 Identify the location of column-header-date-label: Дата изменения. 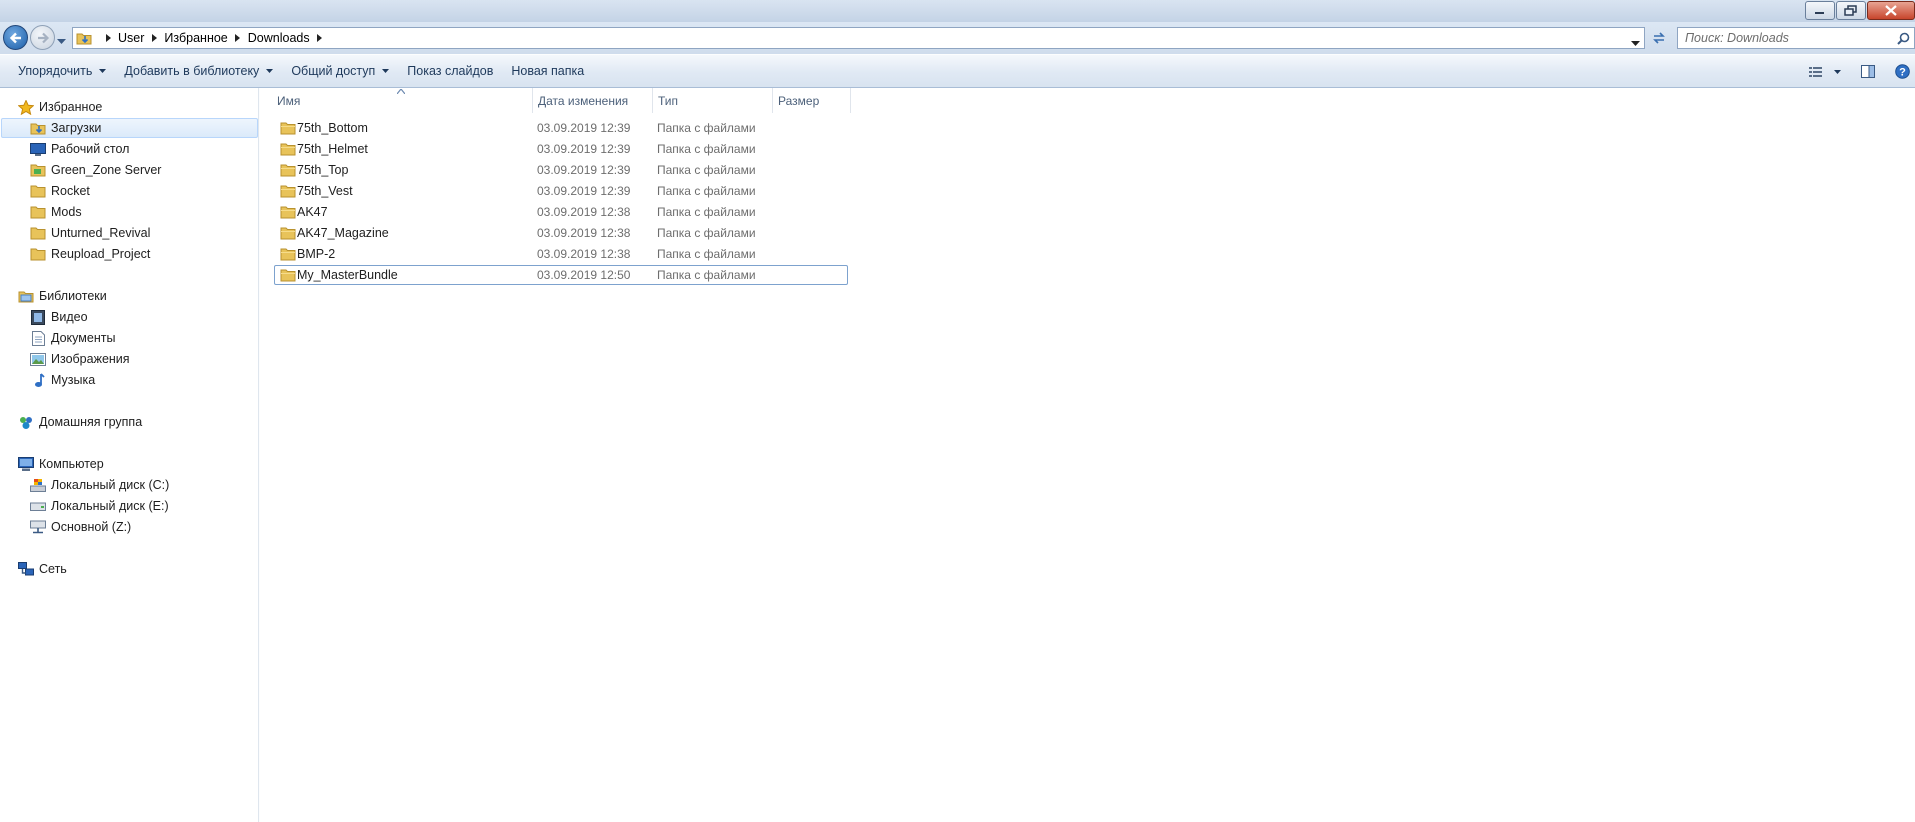
(583, 100).